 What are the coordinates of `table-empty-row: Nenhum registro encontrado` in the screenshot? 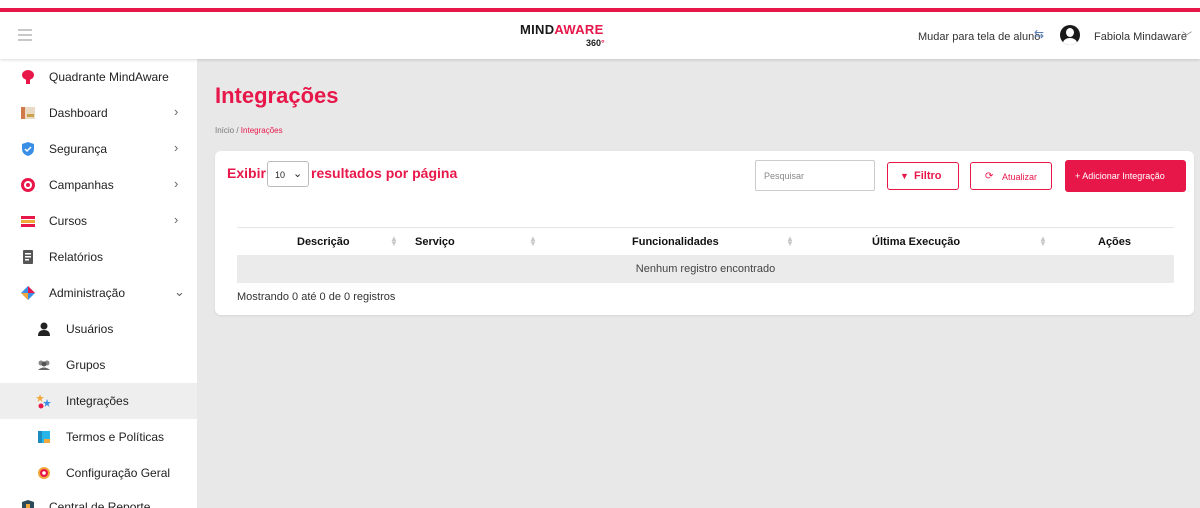 It's located at (705, 269).